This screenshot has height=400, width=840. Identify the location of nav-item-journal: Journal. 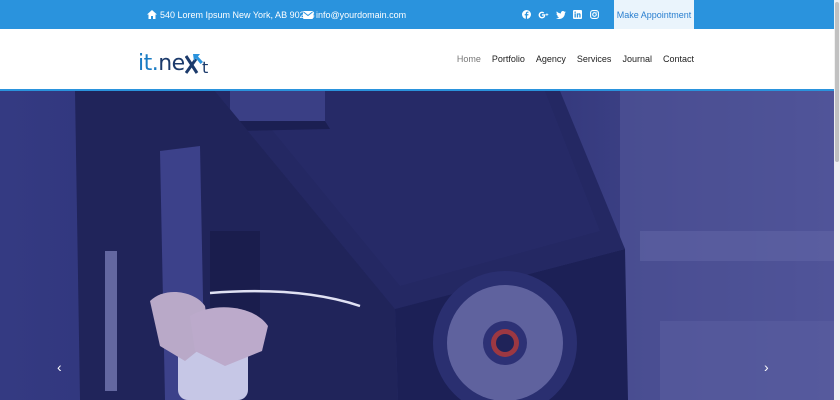
(637, 59).